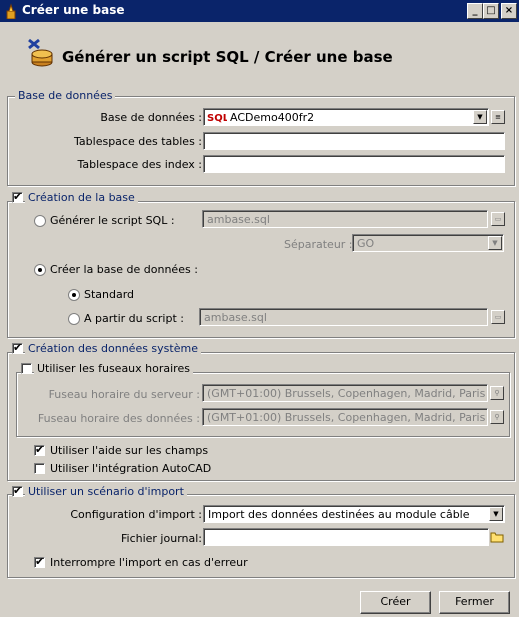 The height and width of the screenshot is (617, 519). What do you see at coordinates (39, 468) in the screenshot?
I see `autocad-checkbox` at bounding box center [39, 468].